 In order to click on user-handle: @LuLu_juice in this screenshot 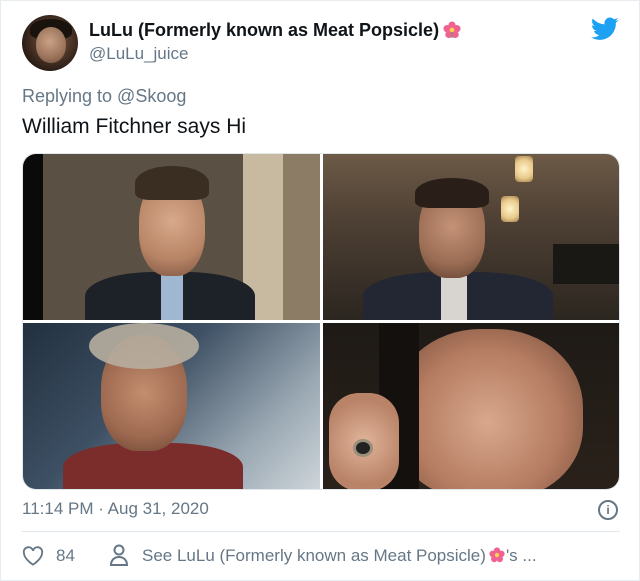, I will do `click(139, 54)`.